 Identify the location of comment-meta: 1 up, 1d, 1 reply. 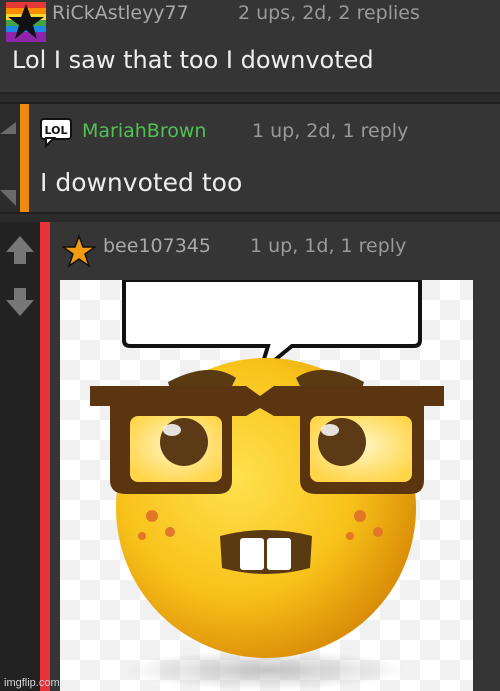
(328, 246).